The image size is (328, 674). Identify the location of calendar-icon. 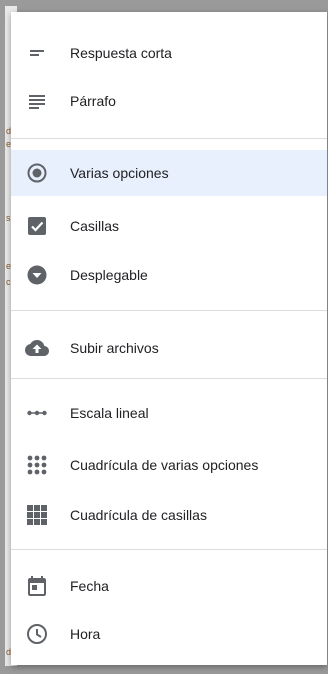
(37, 586).